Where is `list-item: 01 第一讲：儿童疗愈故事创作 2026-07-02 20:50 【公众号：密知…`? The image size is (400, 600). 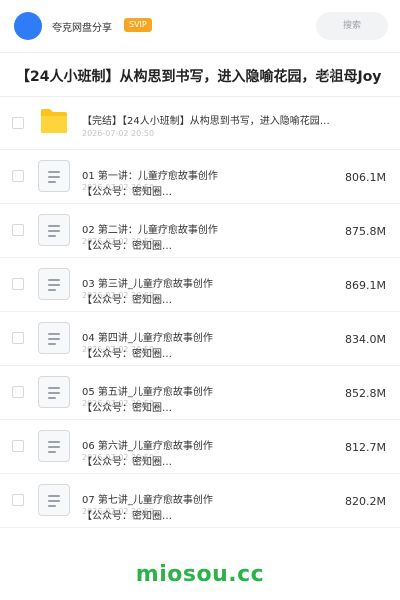
list-item: 01 第一讲：儿童疗愈故事创作 2026-07-02 20:50 【公众号：密知… is located at coordinates (200, 177).